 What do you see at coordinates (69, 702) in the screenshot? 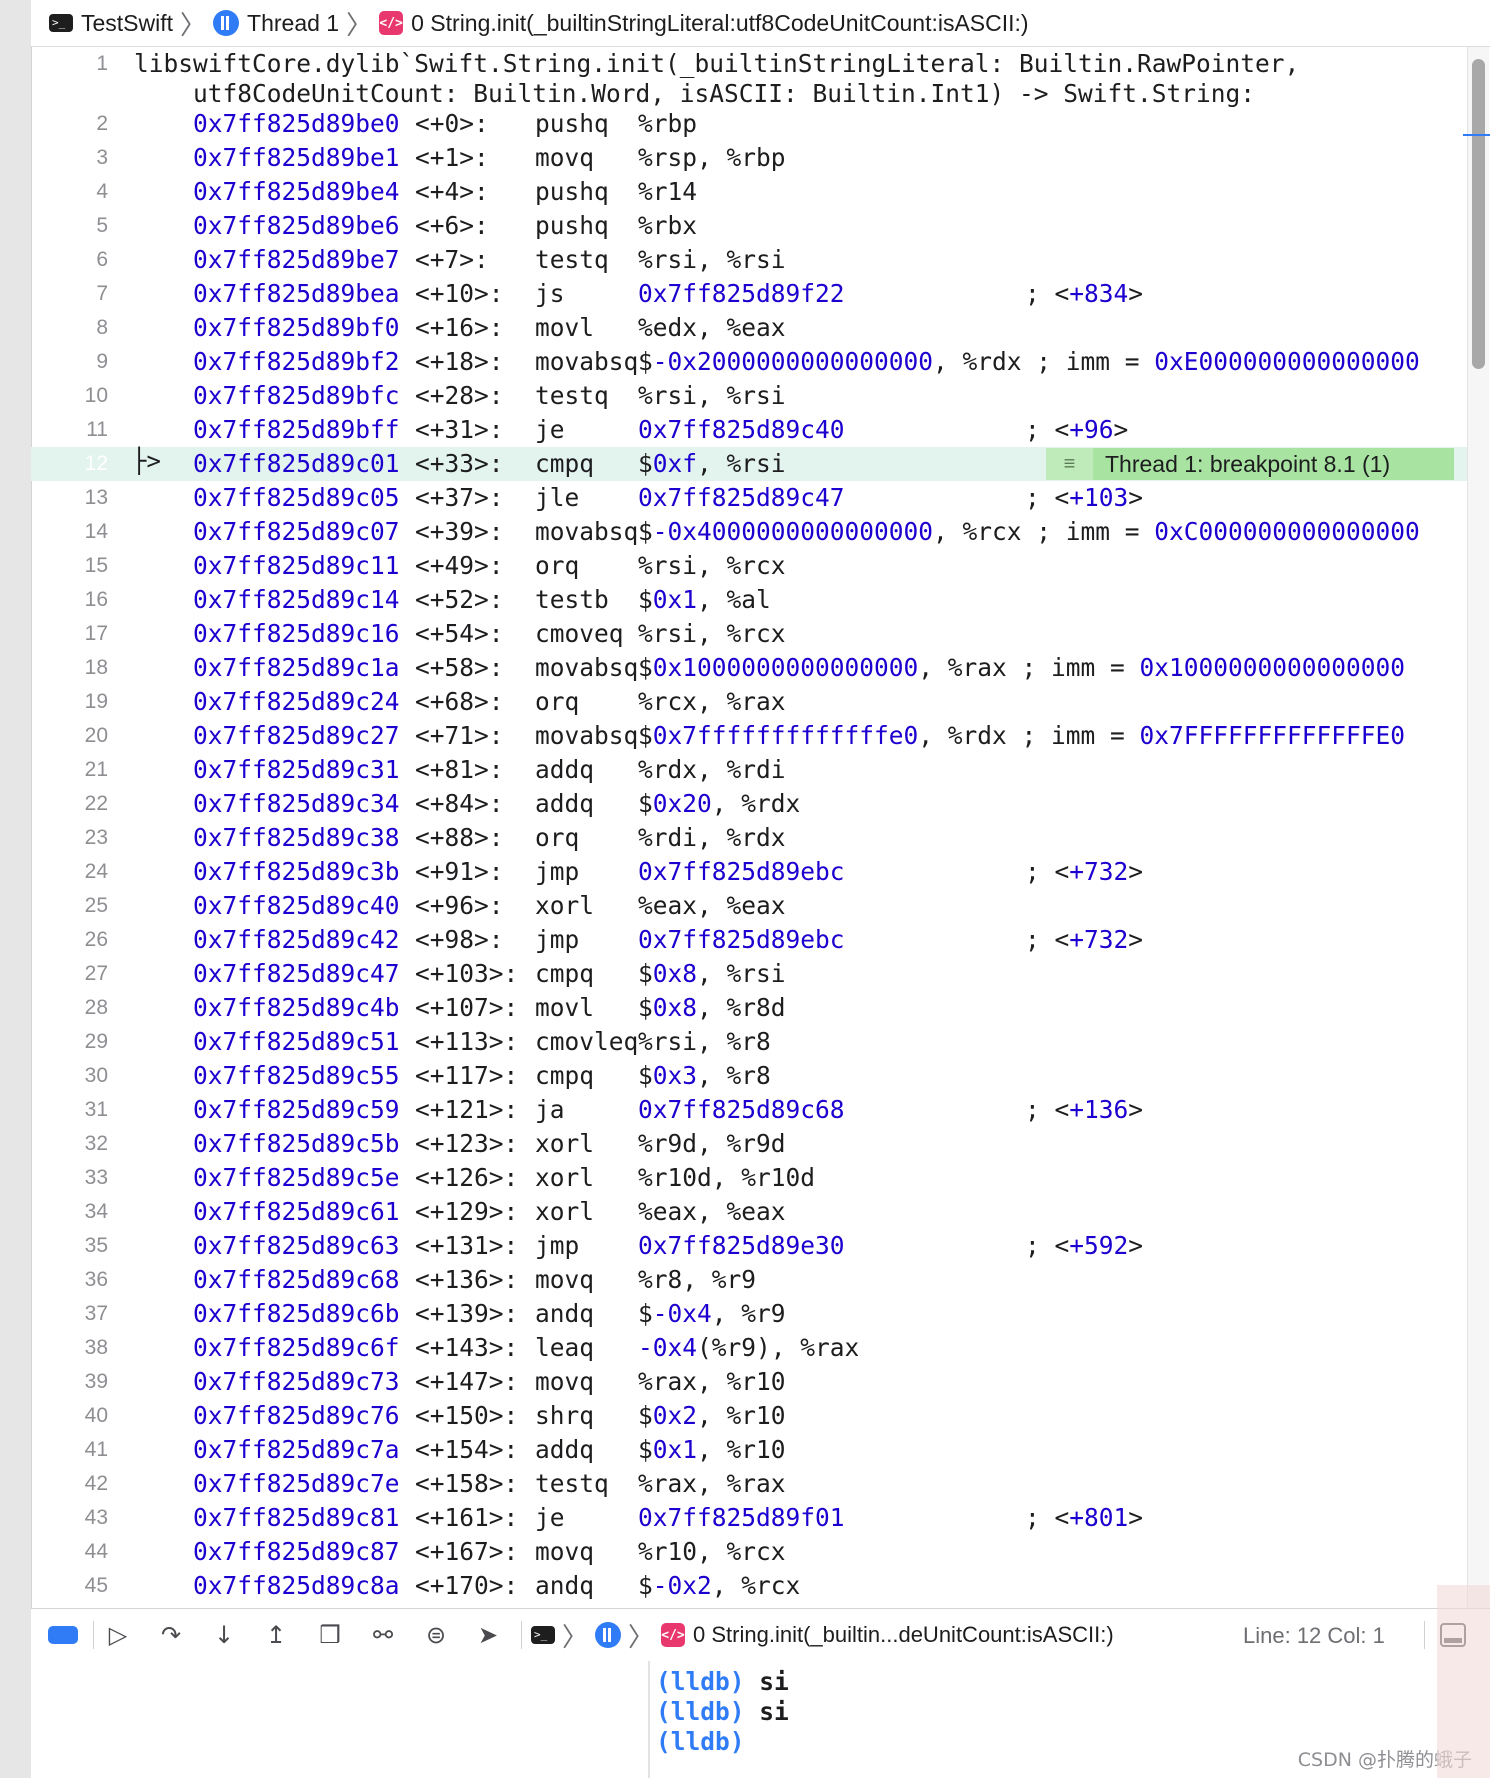
I see `line-number: 19` at bounding box center [69, 702].